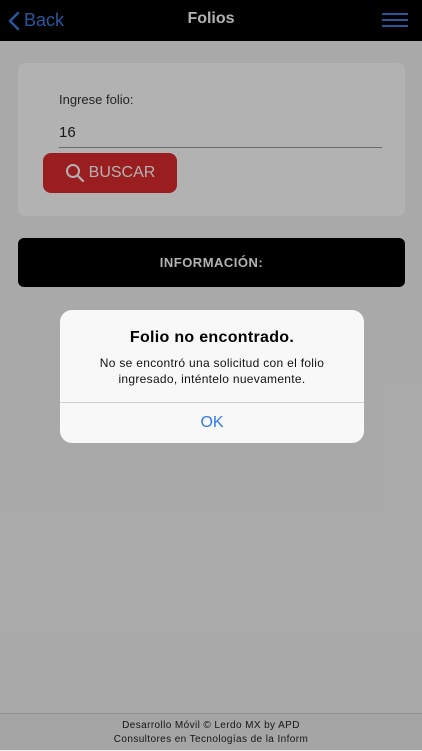 The height and width of the screenshot is (751, 422). Describe the element at coordinates (212, 423) in the screenshot. I see `ok-button: OK` at that location.